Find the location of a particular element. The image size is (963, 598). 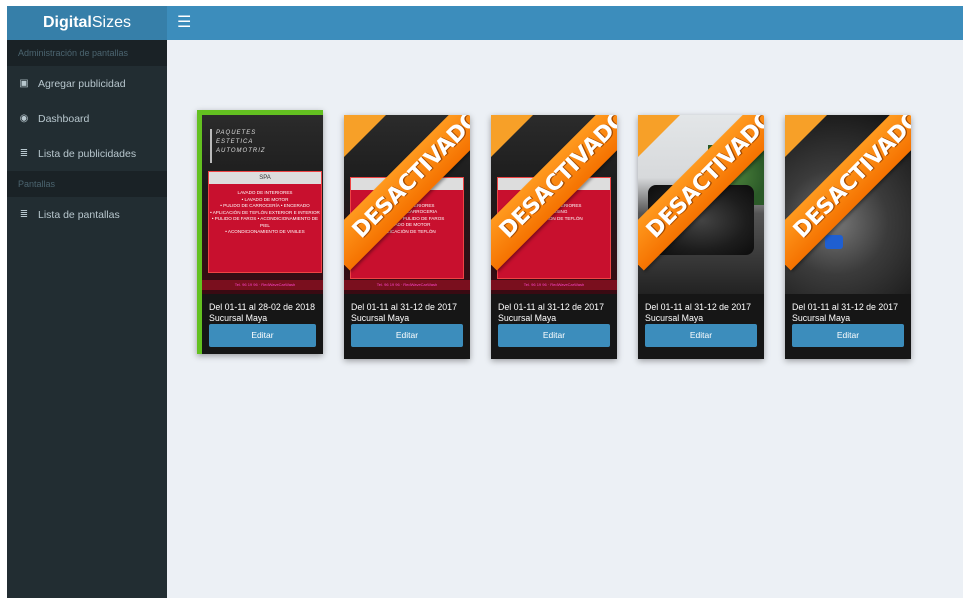

card-info: Del 01-11 al 28-02 de 2018 Sucursal Maya is located at coordinates (263, 313).